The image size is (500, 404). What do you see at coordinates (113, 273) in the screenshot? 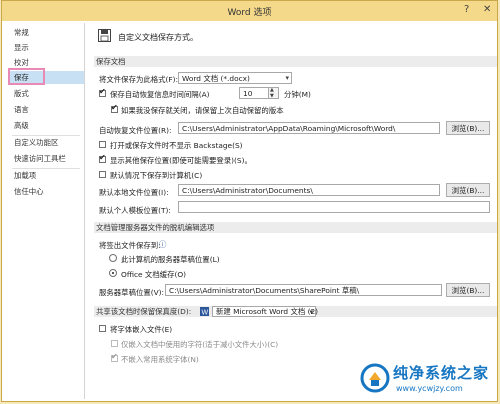
I see `office-cache-radio` at bounding box center [113, 273].